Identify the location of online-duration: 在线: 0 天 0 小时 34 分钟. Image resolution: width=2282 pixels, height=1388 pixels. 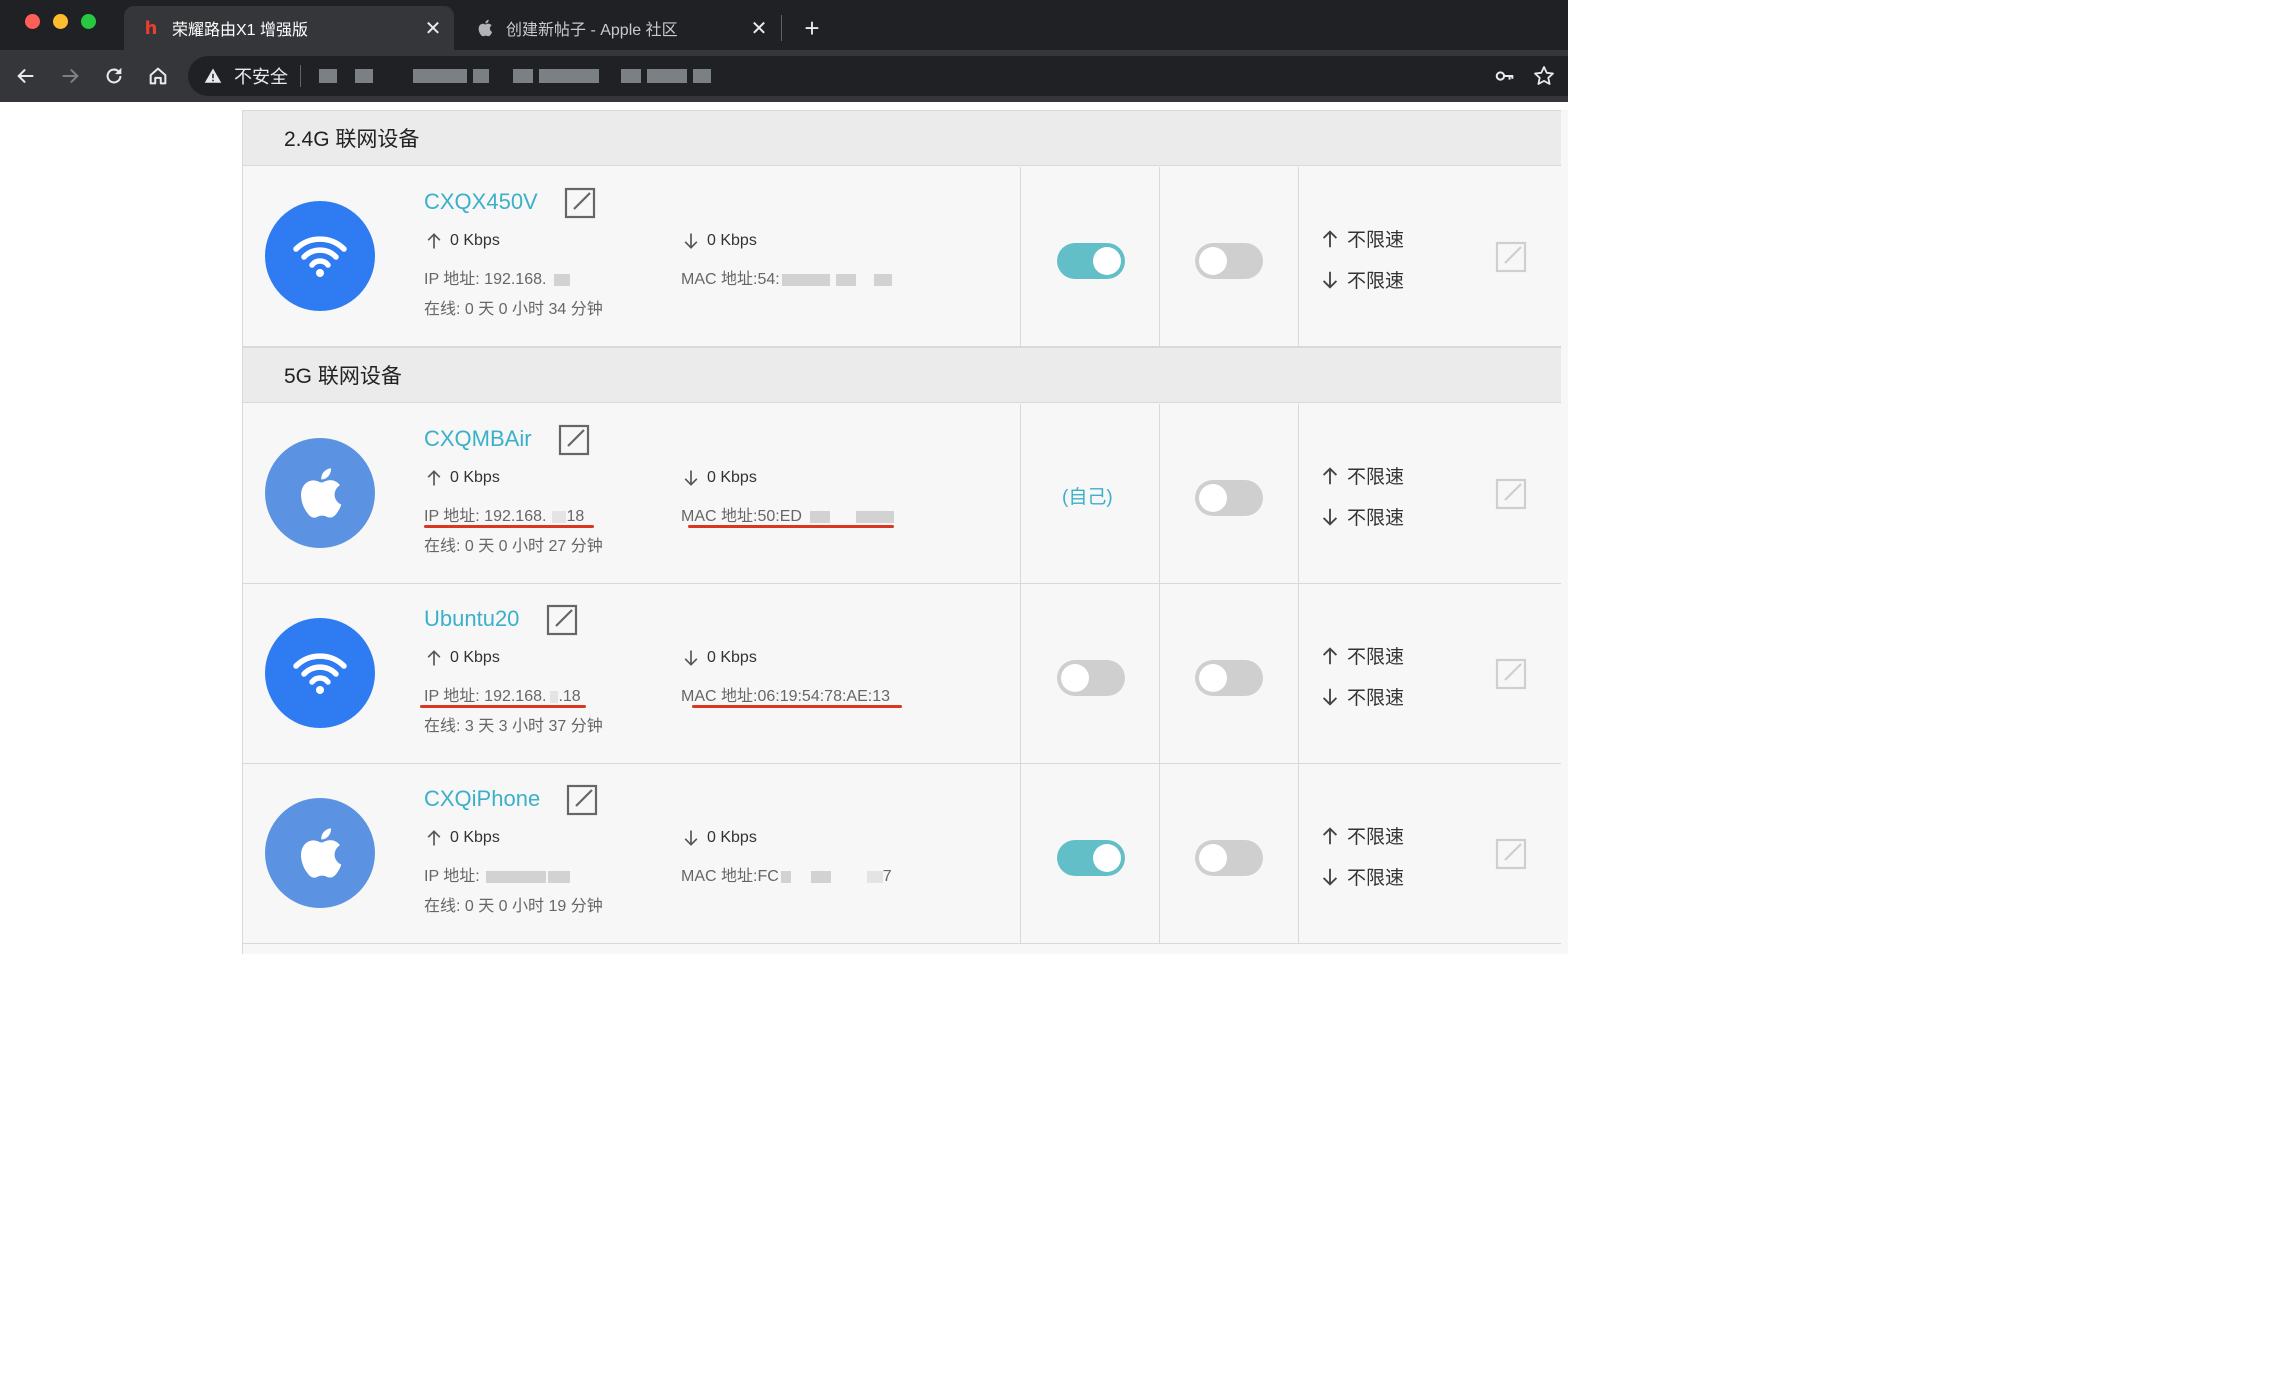
(513, 309).